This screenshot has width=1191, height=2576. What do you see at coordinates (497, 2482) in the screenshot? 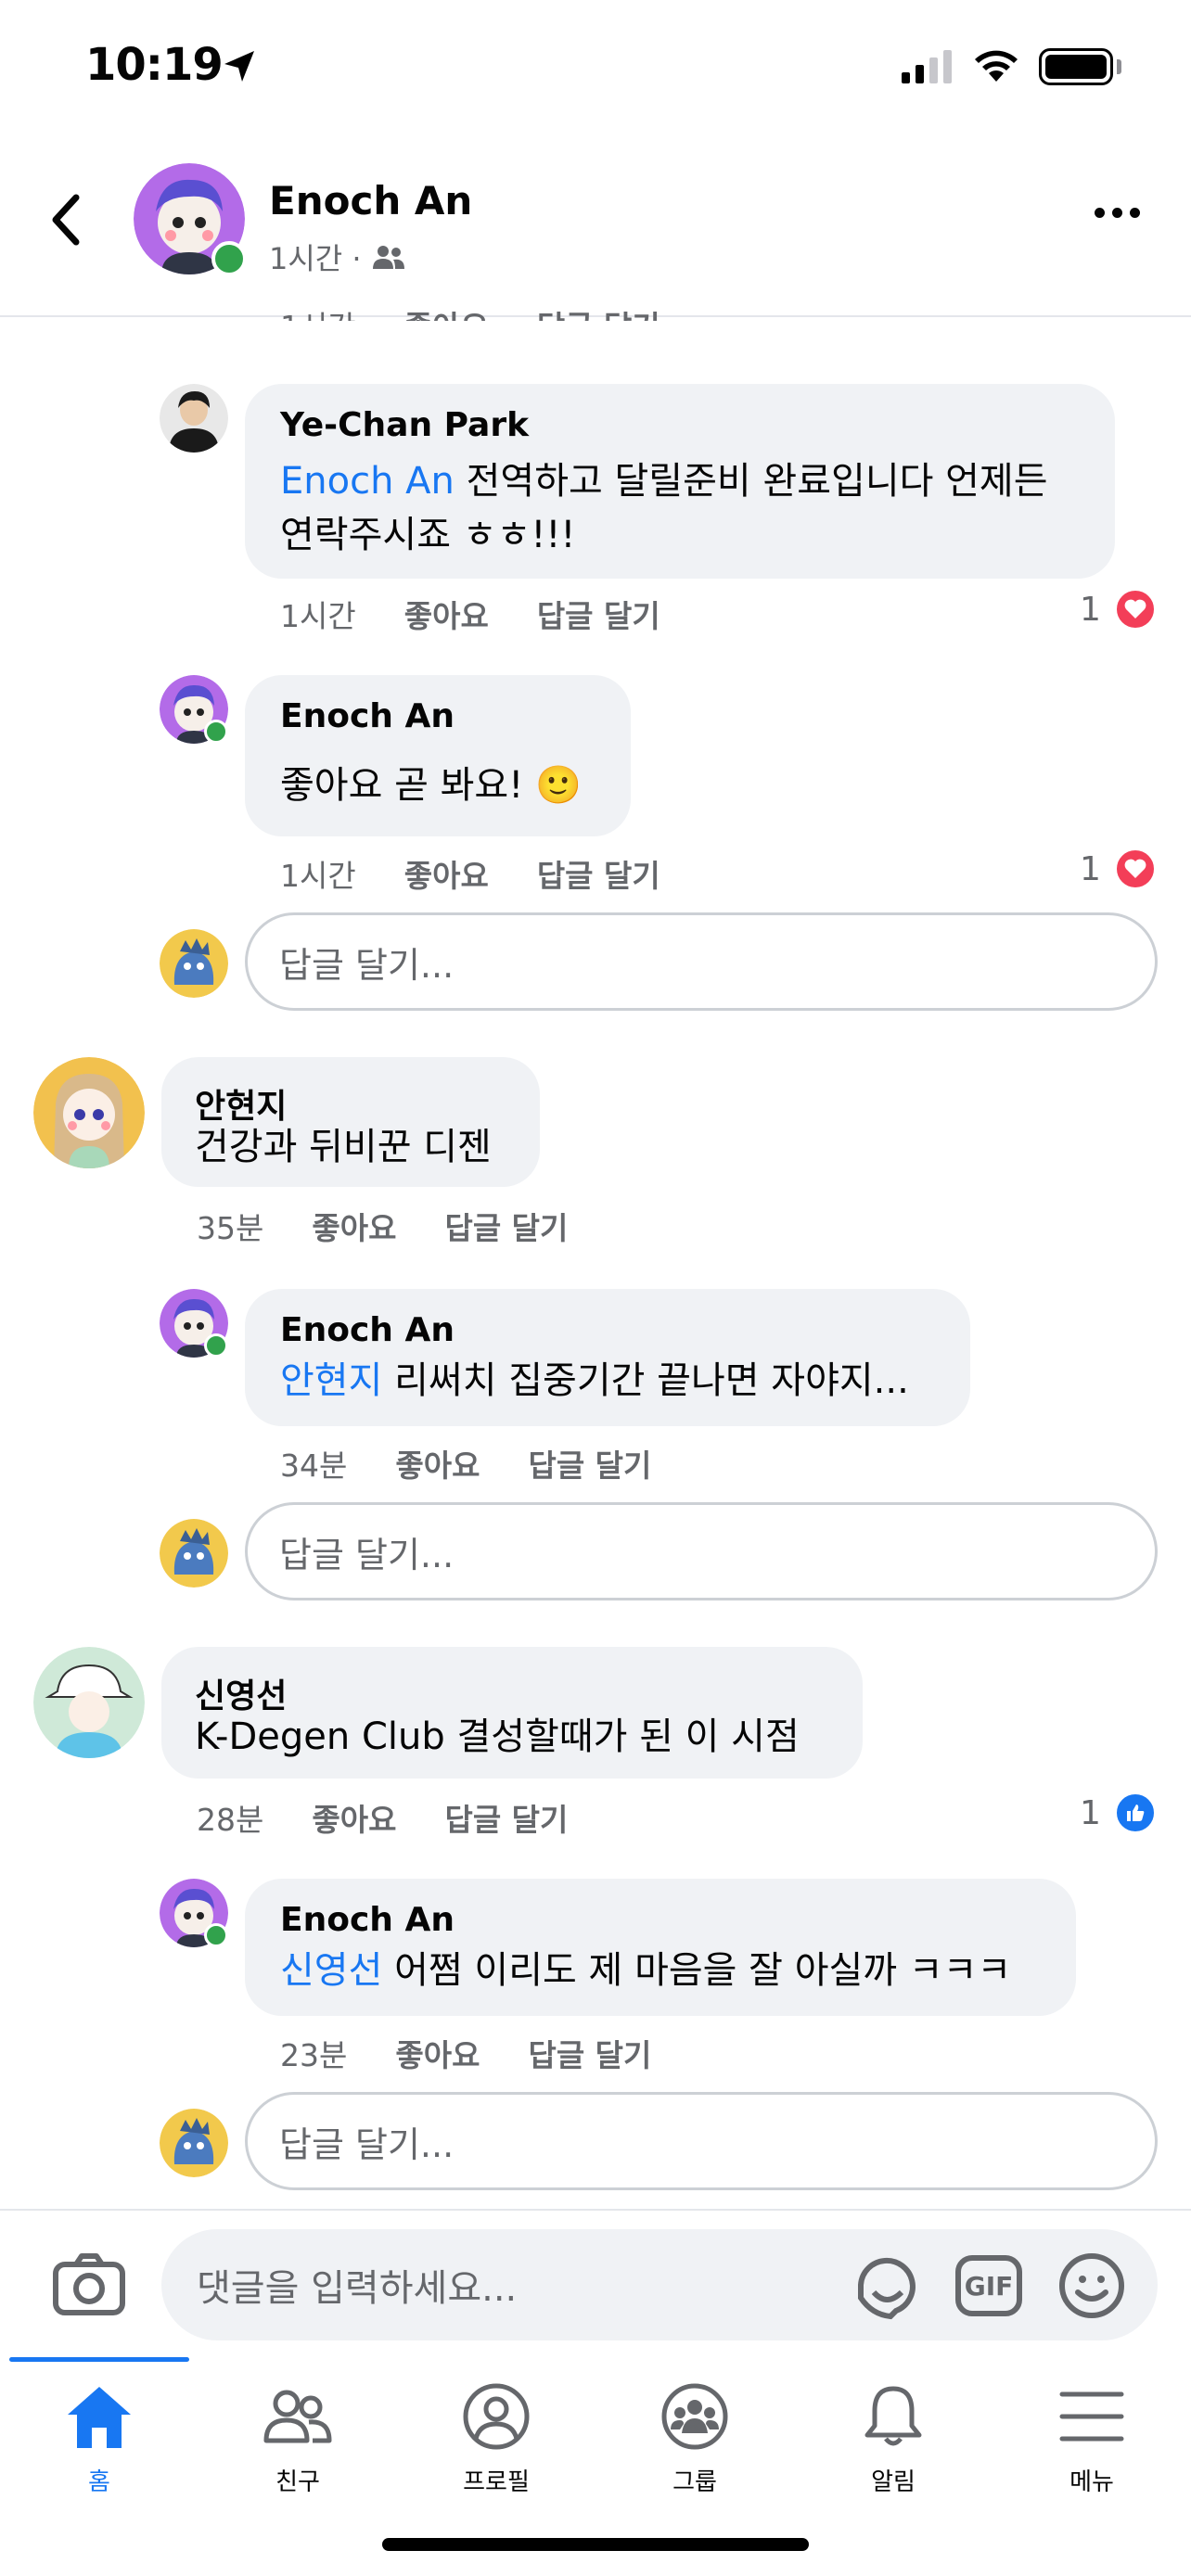
I see `tab-label: 프로필` at bounding box center [497, 2482].